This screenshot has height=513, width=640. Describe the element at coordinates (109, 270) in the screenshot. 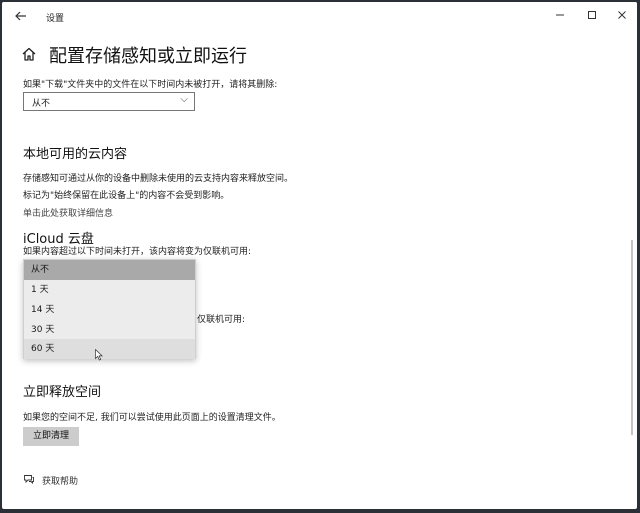

I see `dropdown-option: 从不` at that location.